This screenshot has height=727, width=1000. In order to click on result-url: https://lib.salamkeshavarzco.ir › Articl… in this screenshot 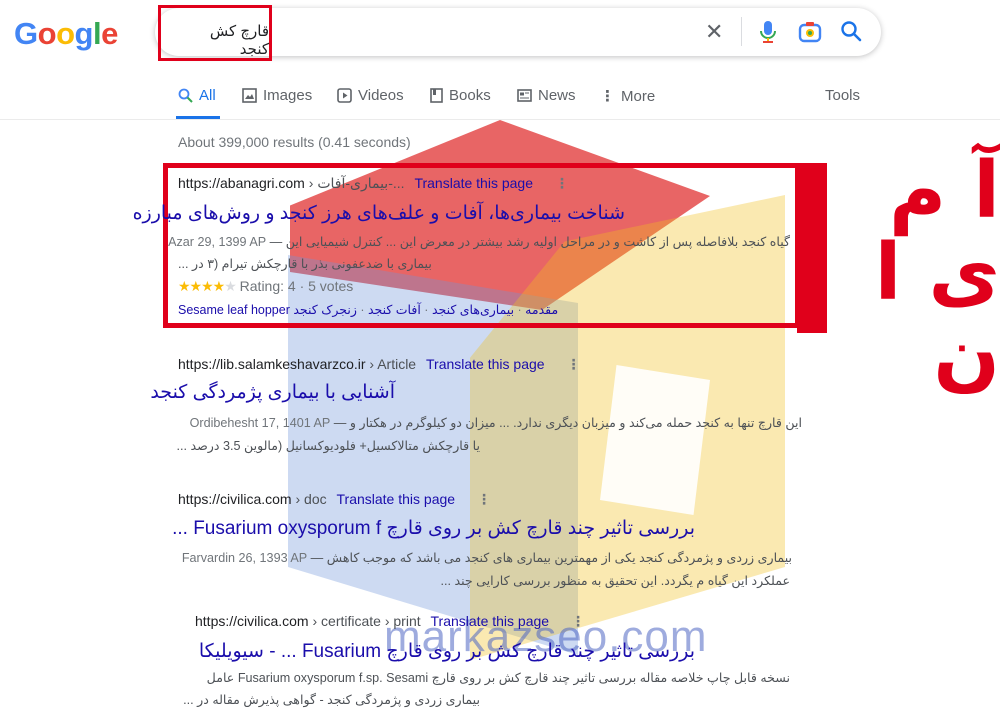, I will do `click(379, 364)`.